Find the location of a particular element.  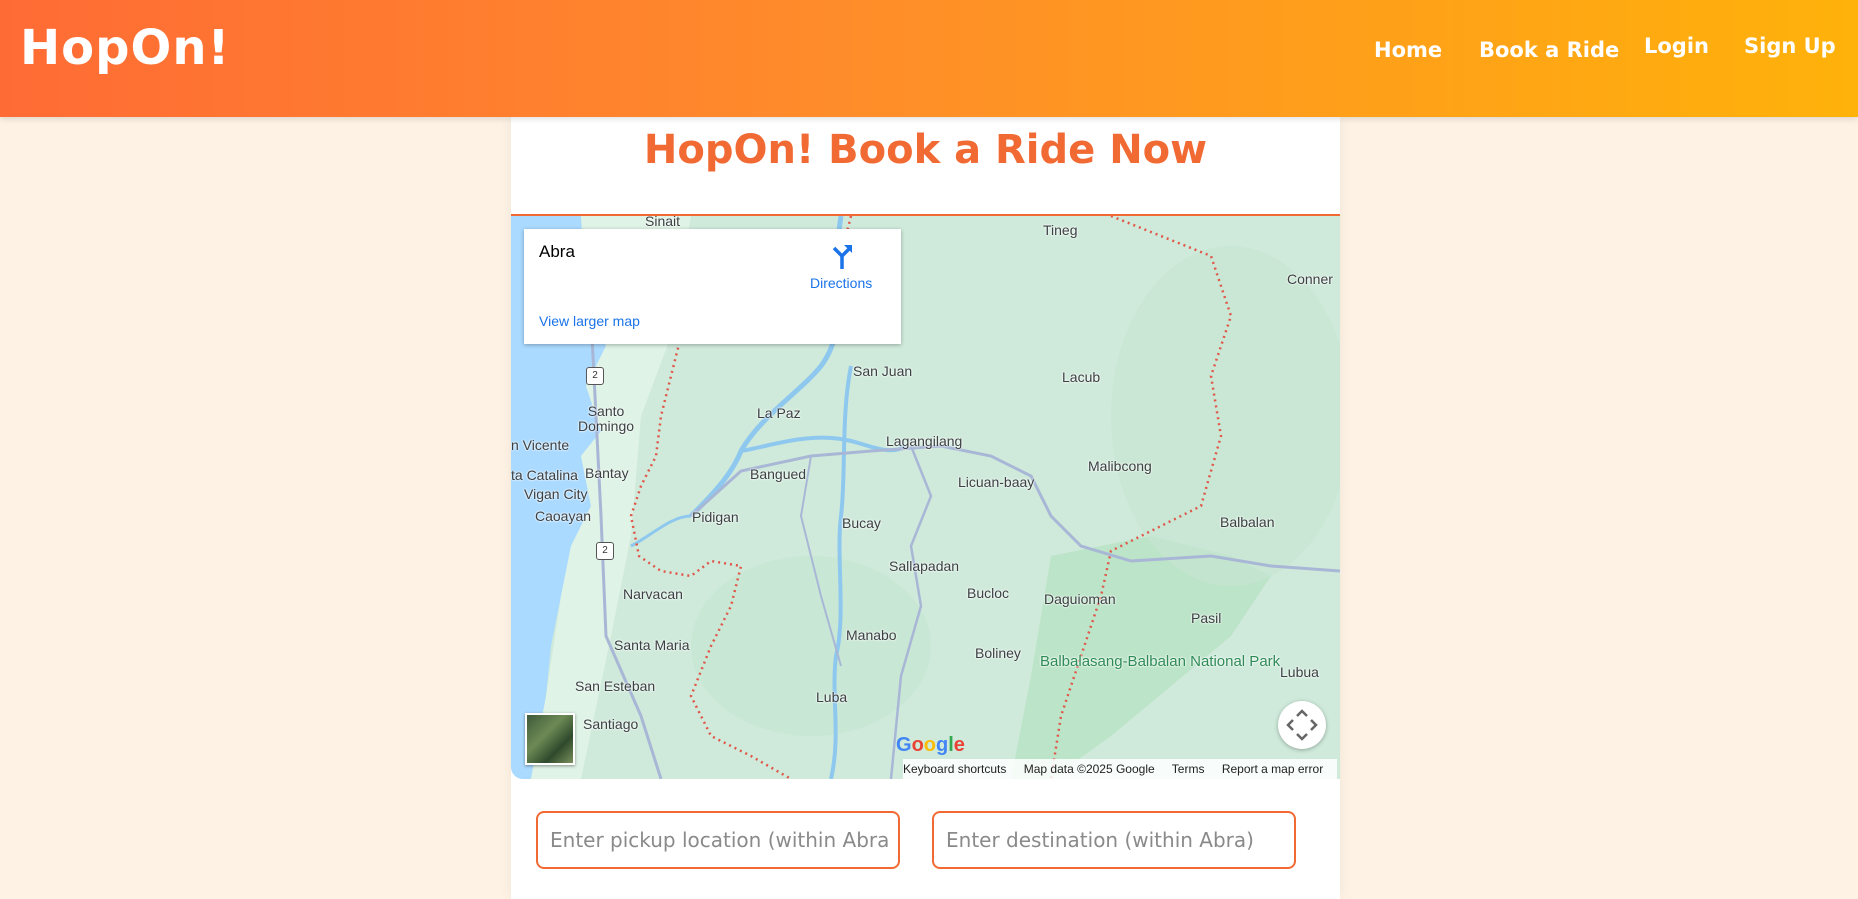

directions-icon is located at coordinates (842, 256).